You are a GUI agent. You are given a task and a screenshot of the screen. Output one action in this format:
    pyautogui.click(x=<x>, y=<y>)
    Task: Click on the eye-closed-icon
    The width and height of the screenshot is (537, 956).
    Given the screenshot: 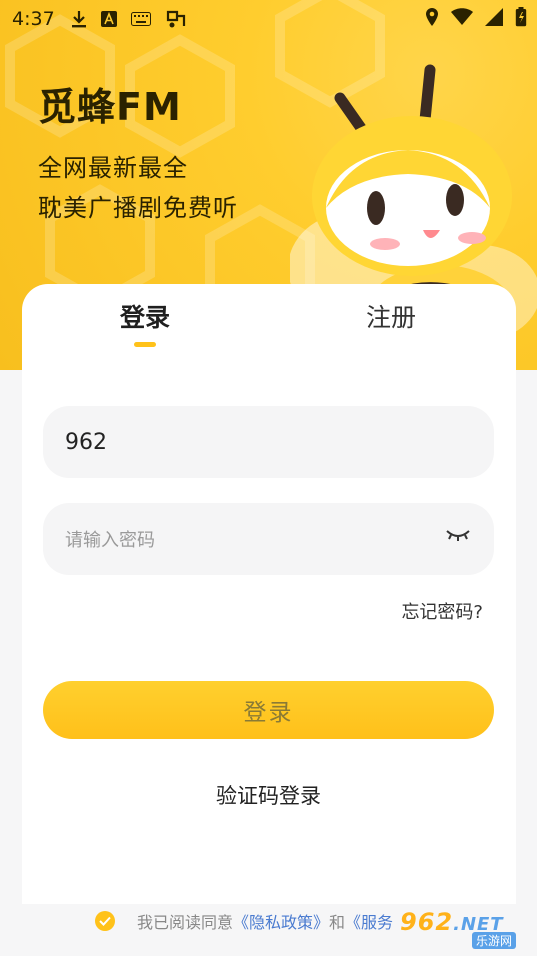 What is the action you would take?
    pyautogui.click(x=458, y=536)
    